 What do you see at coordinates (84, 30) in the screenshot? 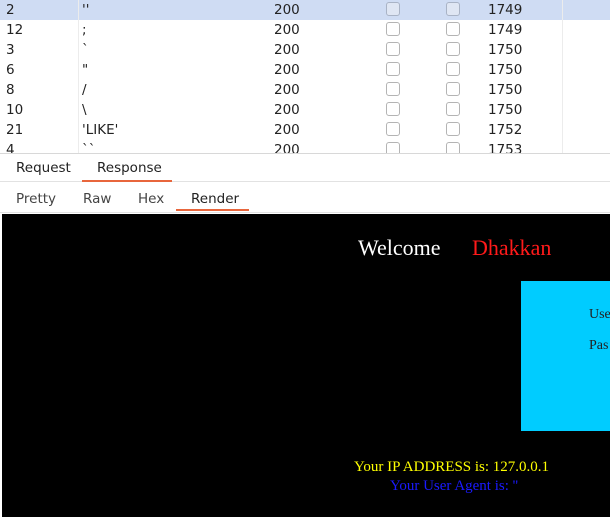
I see `payload-cell: ;` at bounding box center [84, 30].